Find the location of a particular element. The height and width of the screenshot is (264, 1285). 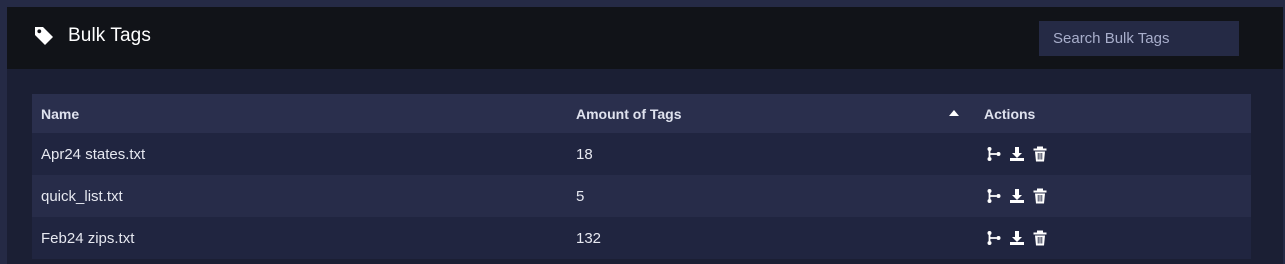

row-name: quick_list.txt is located at coordinates (299, 196).